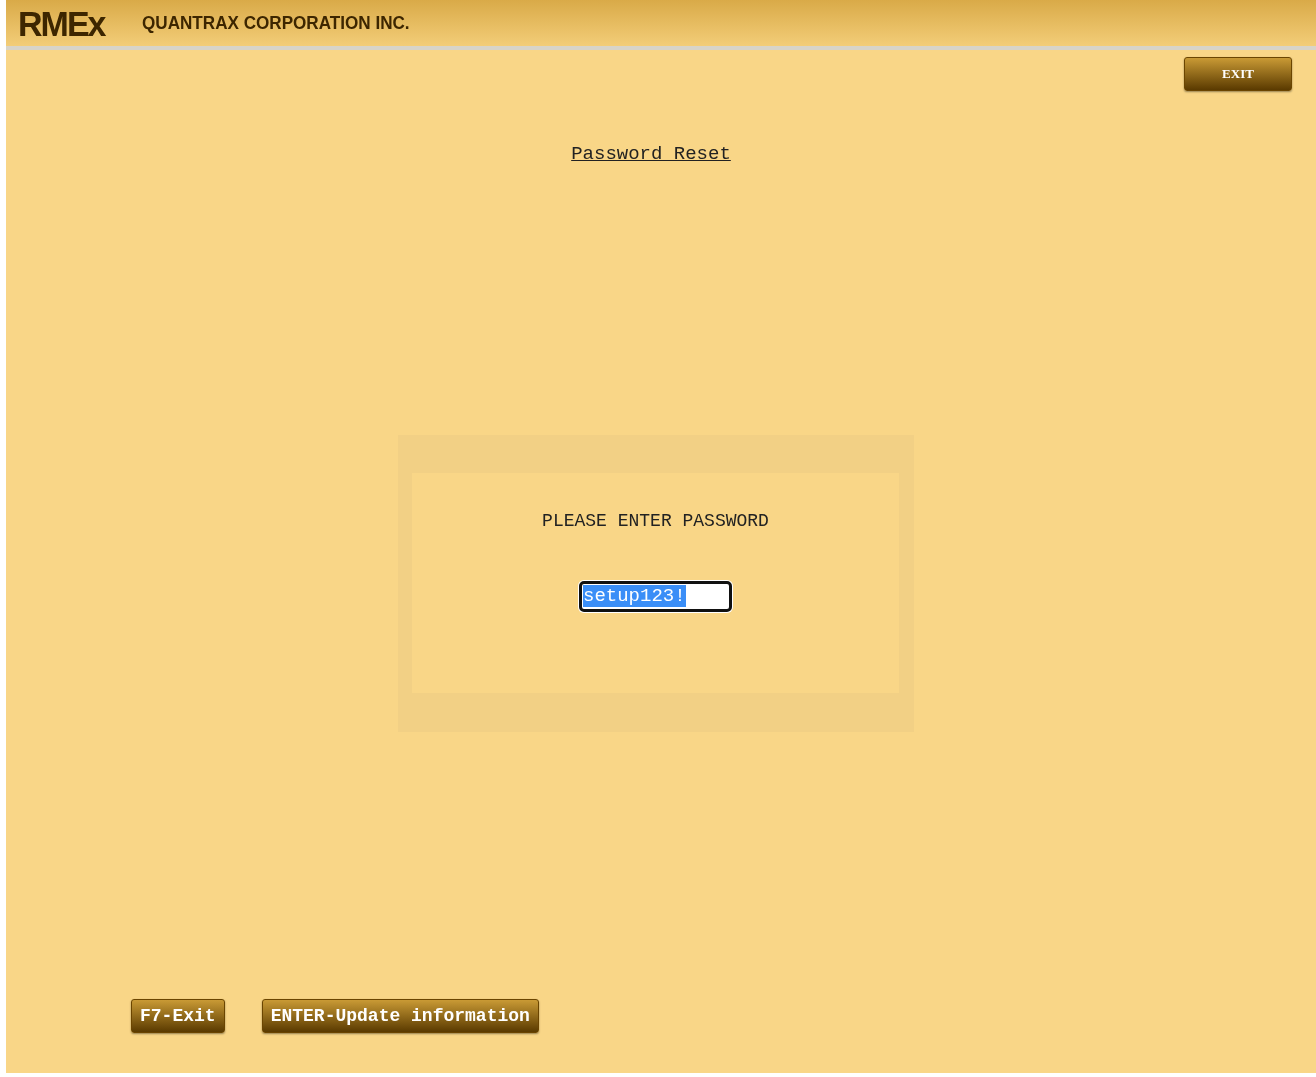 Image resolution: width=1316 pixels, height=1077 pixels. Describe the element at coordinates (276, 23) in the screenshot. I see `company-name: QUANTRAX CORPORATION INC.` at that location.